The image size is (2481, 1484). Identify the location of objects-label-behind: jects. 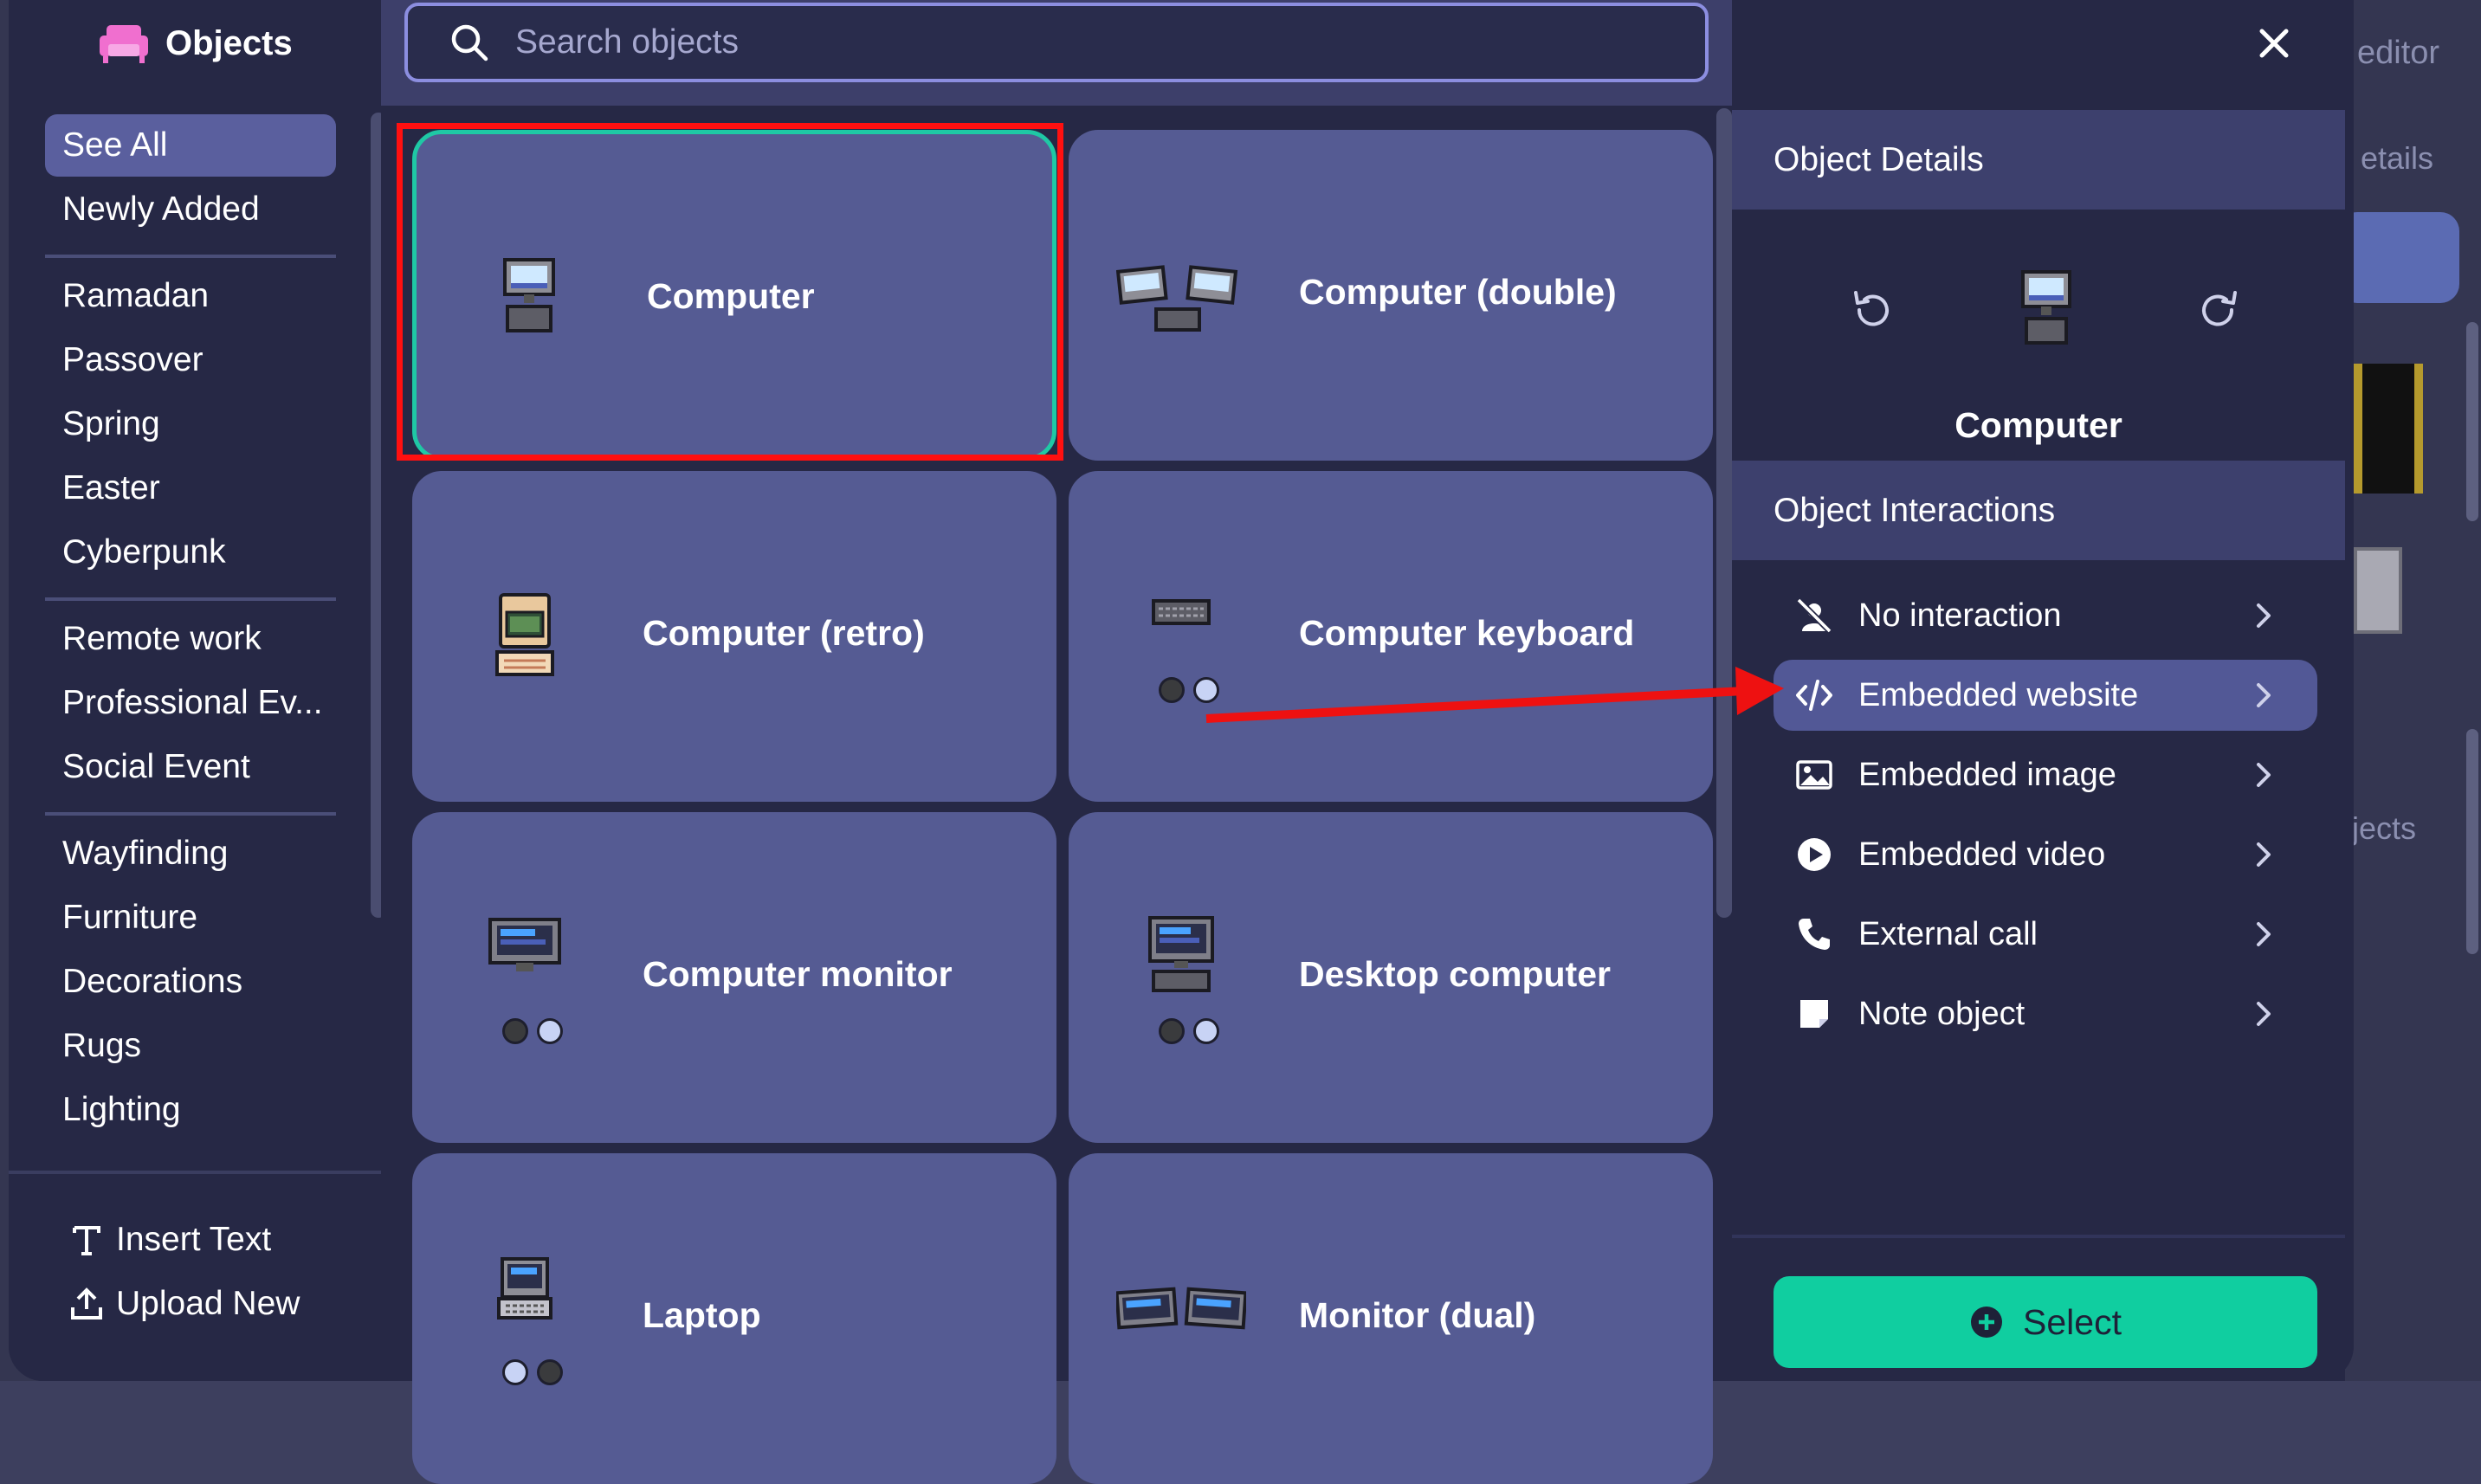
(2384, 828).